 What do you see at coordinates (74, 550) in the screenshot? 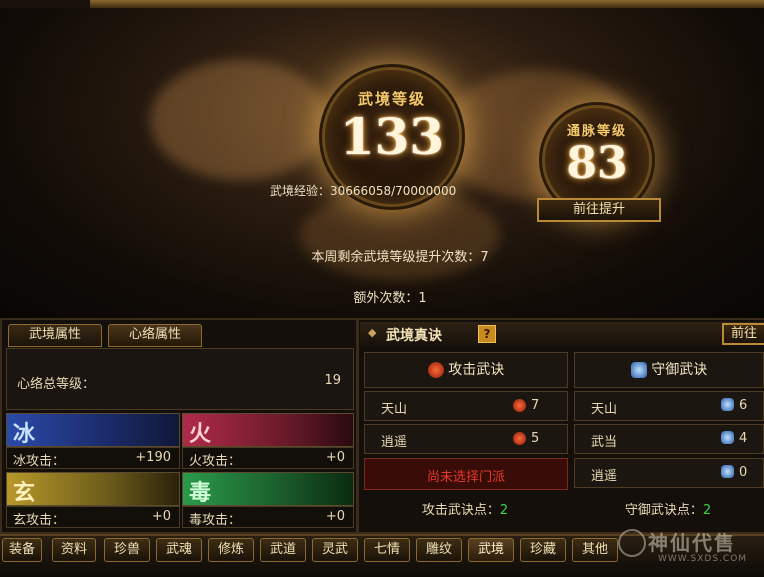
I see `tab-profile: 资料` at bounding box center [74, 550].